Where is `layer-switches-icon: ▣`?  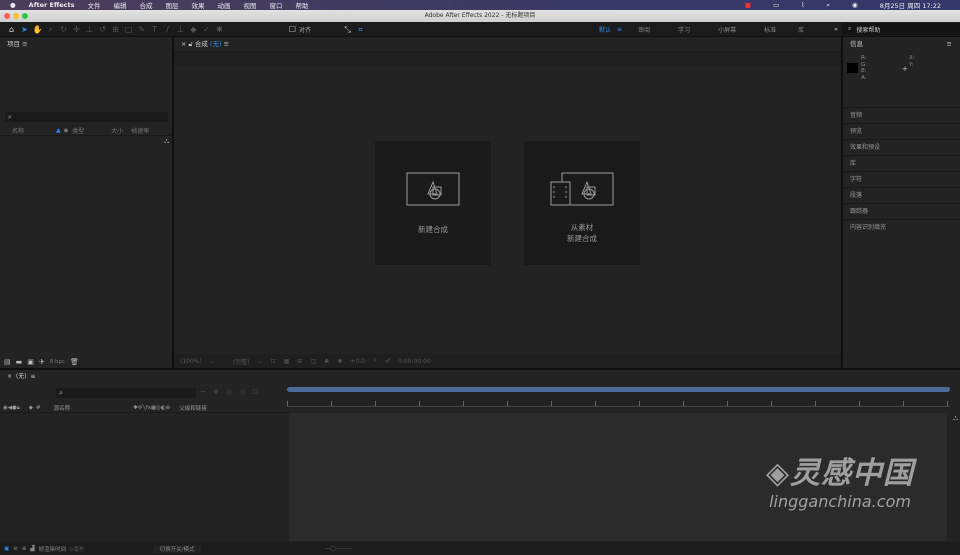
layer-switches-icon: ▣ is located at coordinates (6, 549).